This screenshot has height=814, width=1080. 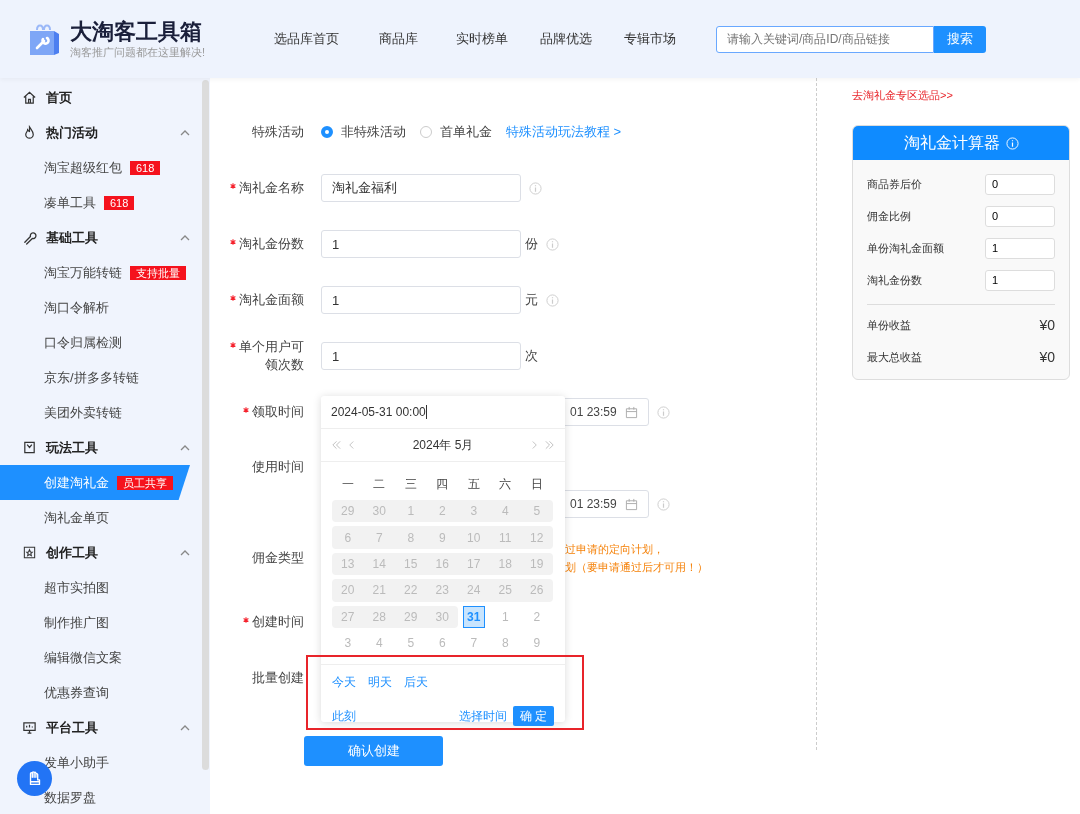 I want to click on tutorial-link: 特殊活动玩法教程 >, so click(x=564, y=132).